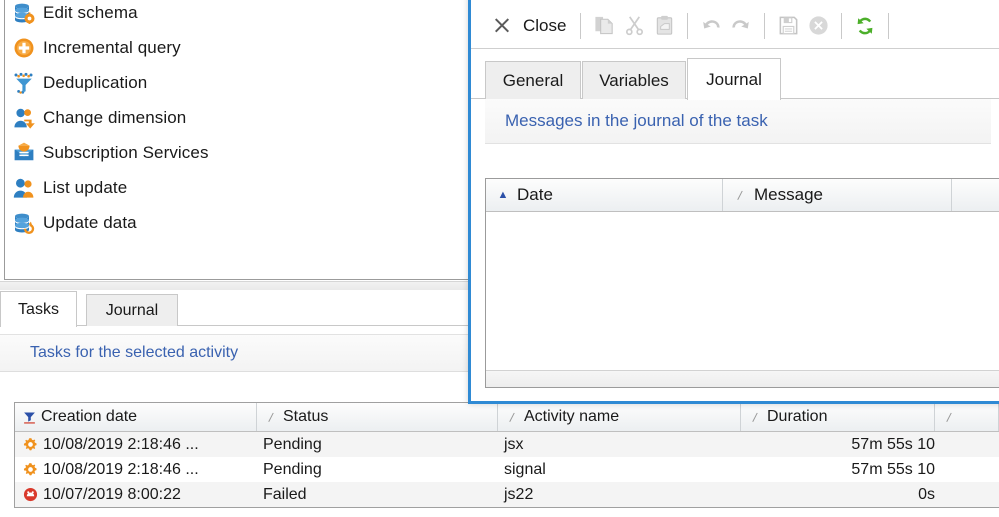 The height and width of the screenshot is (517, 999). What do you see at coordinates (838, 195) in the screenshot?
I see `column-header-message: / Message` at bounding box center [838, 195].